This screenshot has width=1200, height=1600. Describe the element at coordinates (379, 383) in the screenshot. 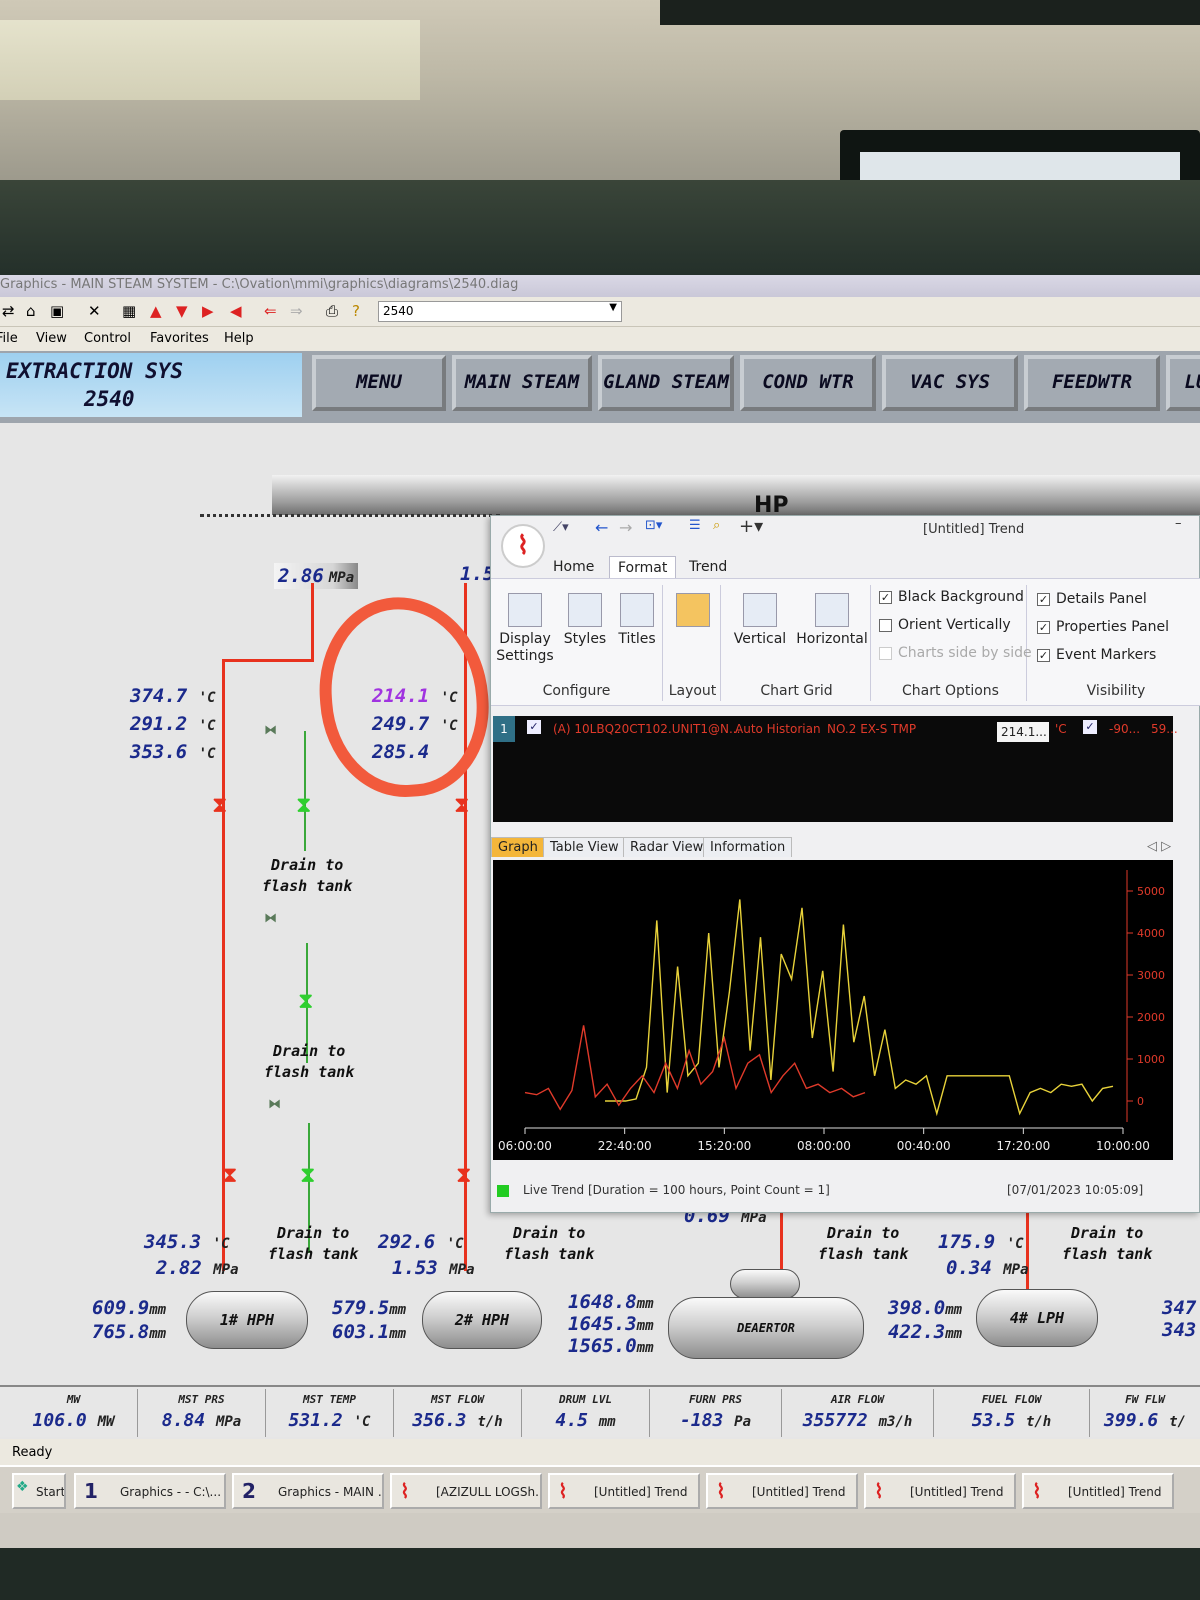

I see `nav-menu-button: MENU` at that location.